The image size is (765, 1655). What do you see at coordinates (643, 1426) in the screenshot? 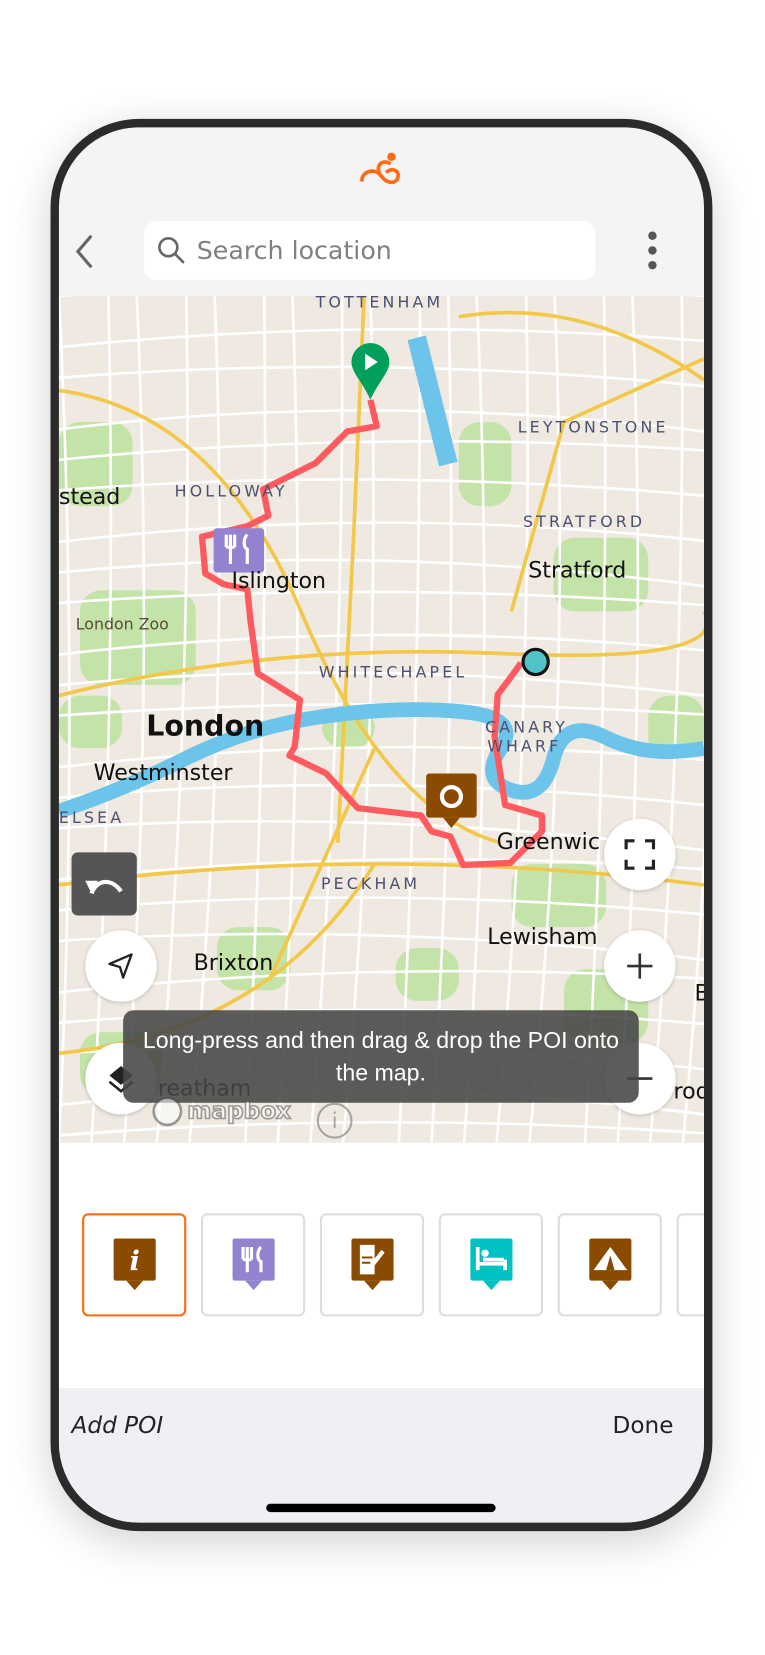
I see `done-button: Done` at bounding box center [643, 1426].